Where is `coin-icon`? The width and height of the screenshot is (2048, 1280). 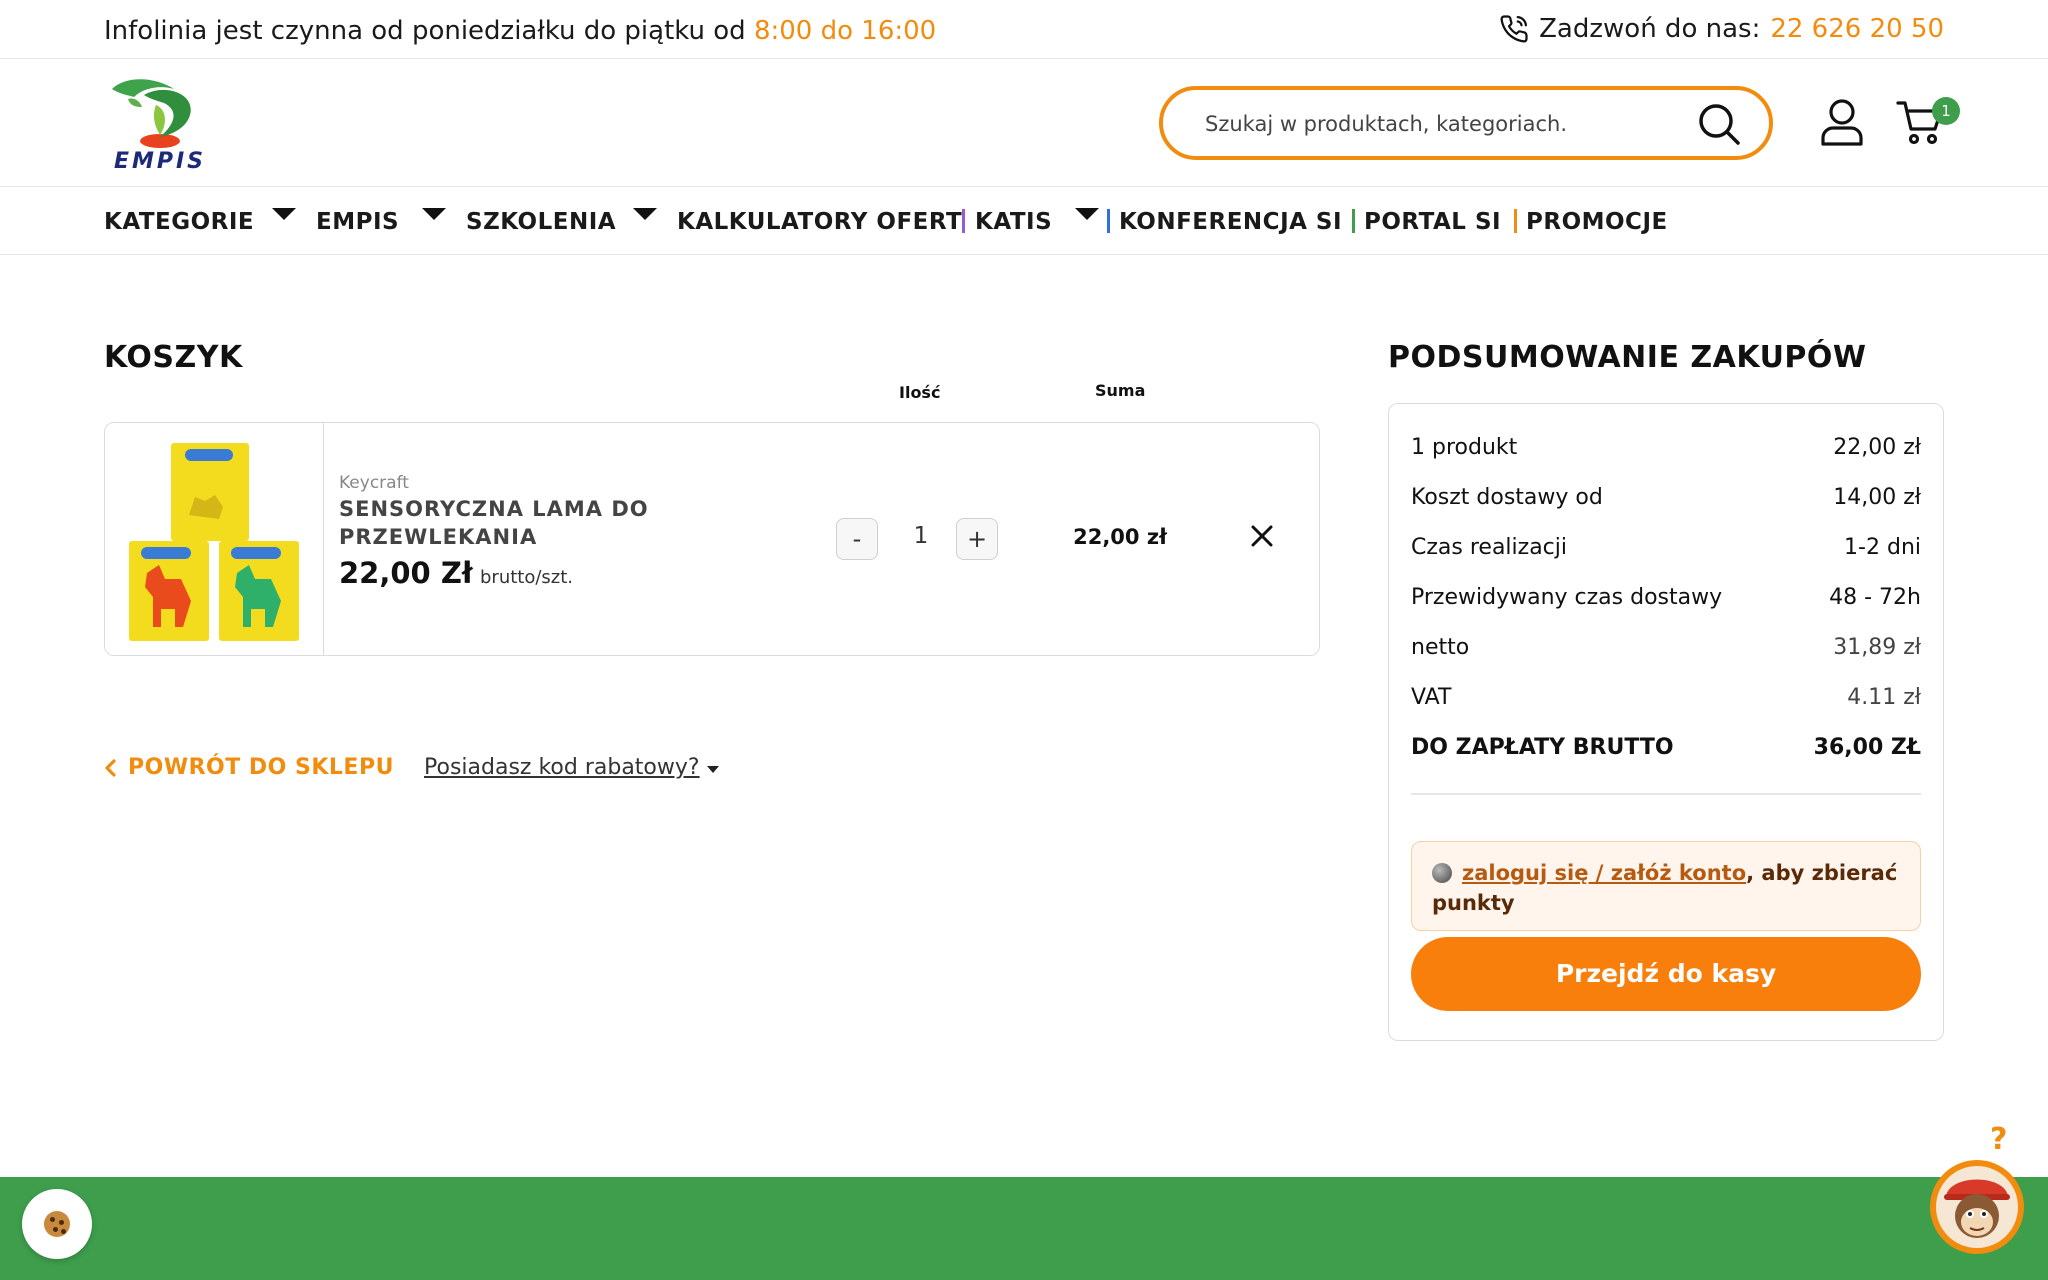 coin-icon is located at coordinates (1442, 873).